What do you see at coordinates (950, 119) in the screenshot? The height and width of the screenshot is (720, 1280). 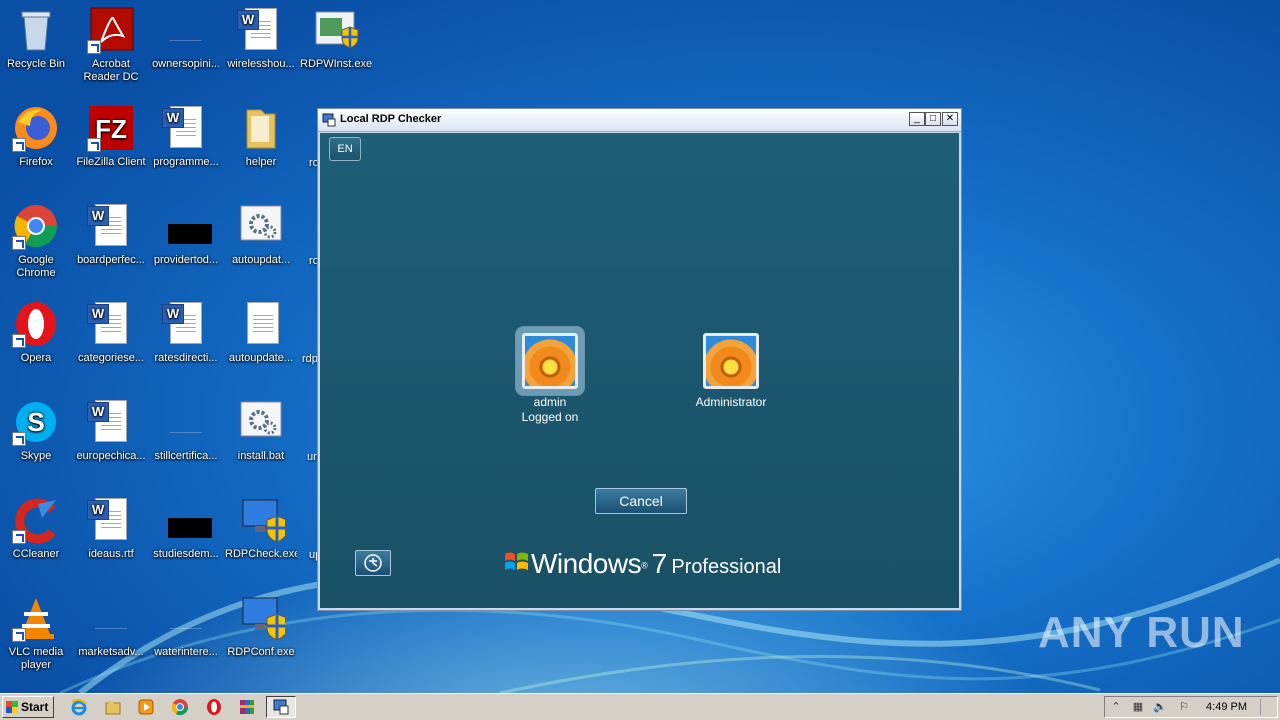 I see `close-button: ✕` at bounding box center [950, 119].